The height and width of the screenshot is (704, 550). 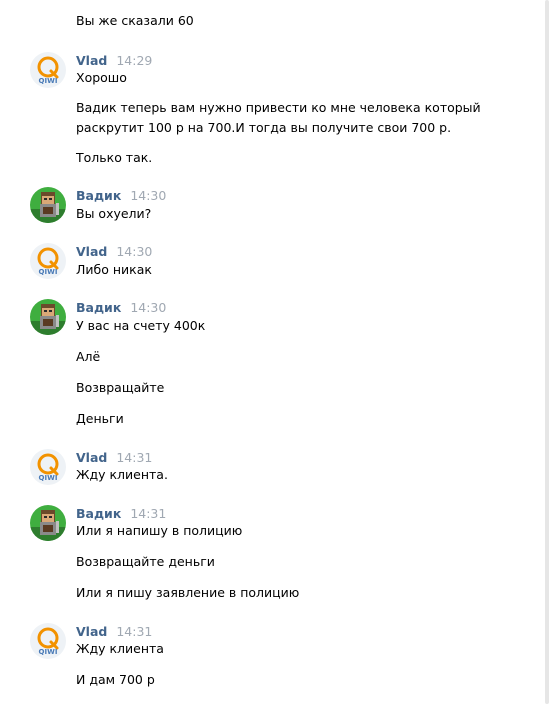 I want to click on message-text: Вы охуели?, so click(x=114, y=213).